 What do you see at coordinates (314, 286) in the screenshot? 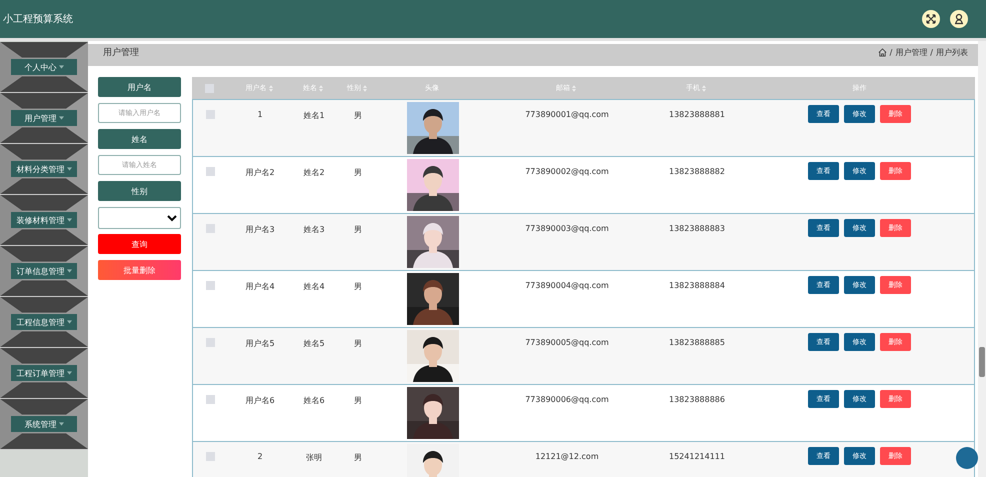
I see `table-cell: 姓名4` at bounding box center [314, 286].